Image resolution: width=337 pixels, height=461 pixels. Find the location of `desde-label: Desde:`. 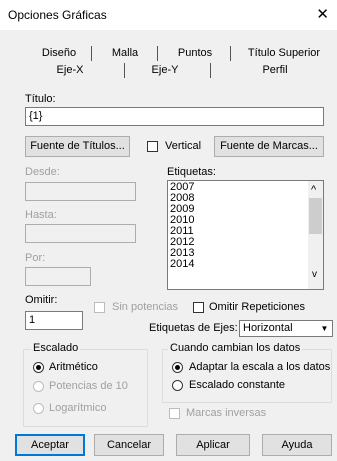

desde-label: Desde: is located at coordinates (42, 172).